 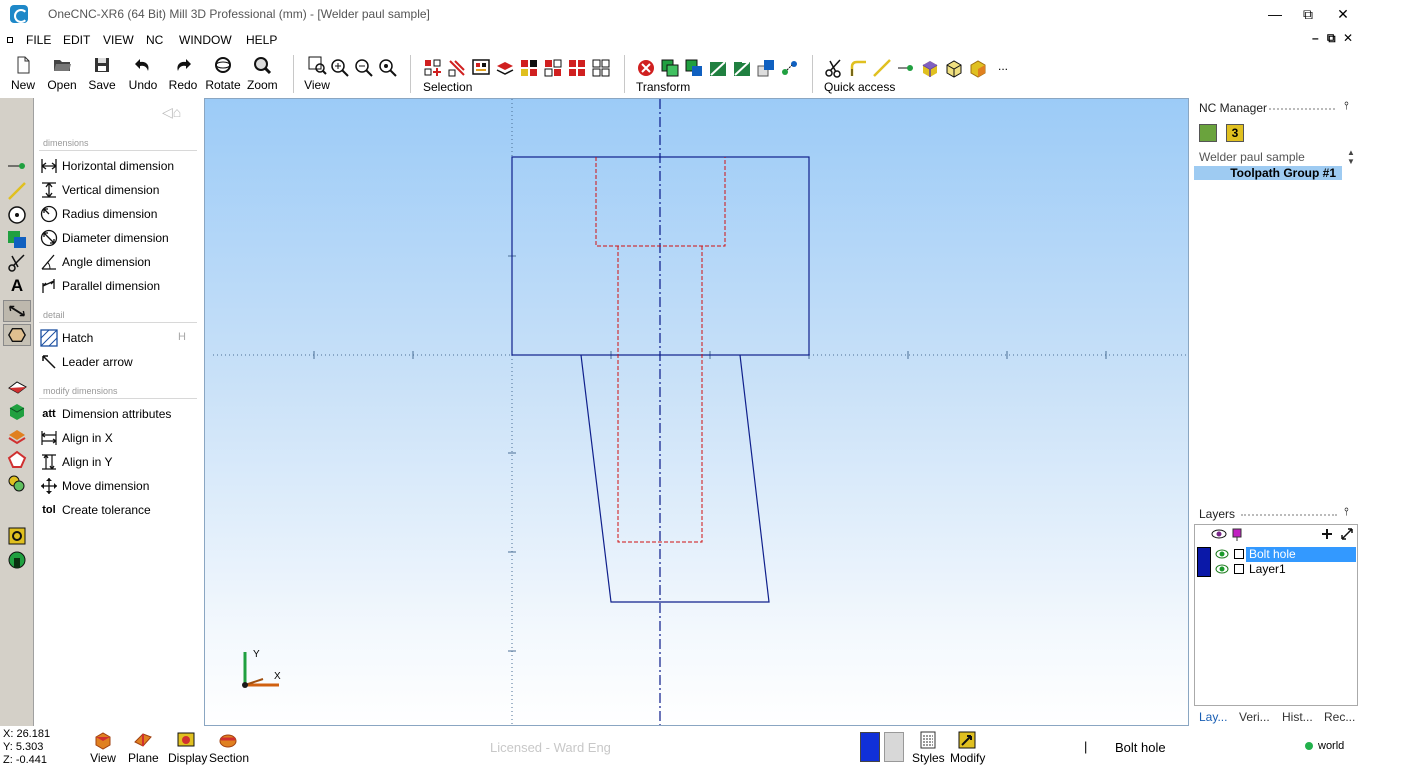 What do you see at coordinates (1331, 746) in the screenshot?
I see `coordinate-system-status: world` at bounding box center [1331, 746].